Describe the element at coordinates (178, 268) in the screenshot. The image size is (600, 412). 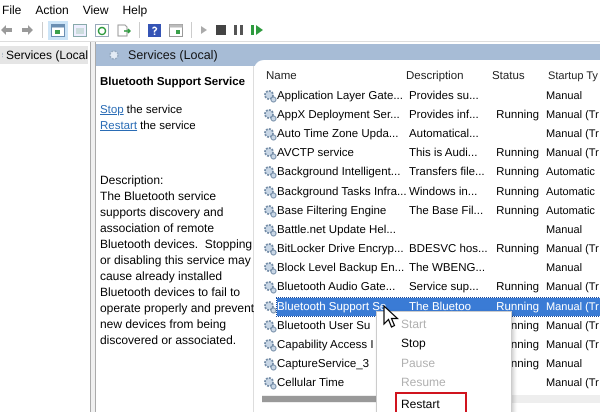
I see `description-text: The Bluetooth service supports discovery and association of remote Bluetooth devices. Stopping or disabling this service may cause already installed Bluetooth devices to fail to operate properly and prevent new devices from being discovered or associated.` at that location.